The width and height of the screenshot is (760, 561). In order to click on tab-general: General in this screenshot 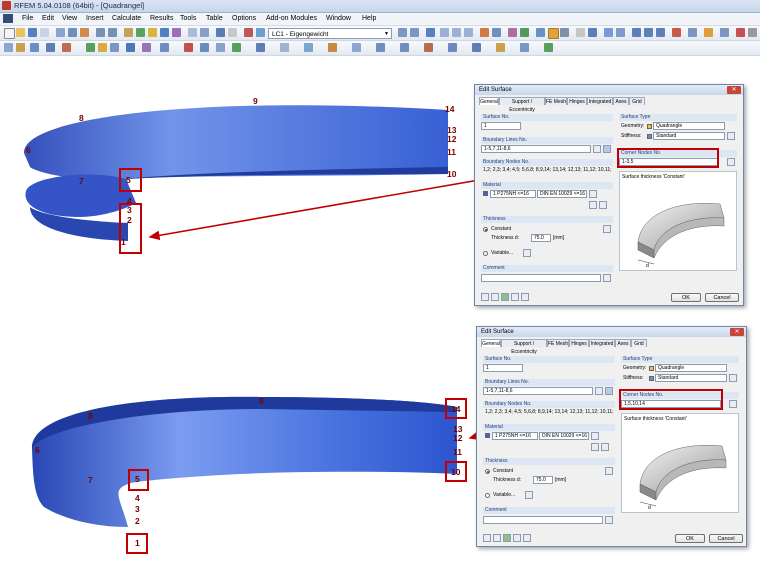, I will do `click(489, 101)`.